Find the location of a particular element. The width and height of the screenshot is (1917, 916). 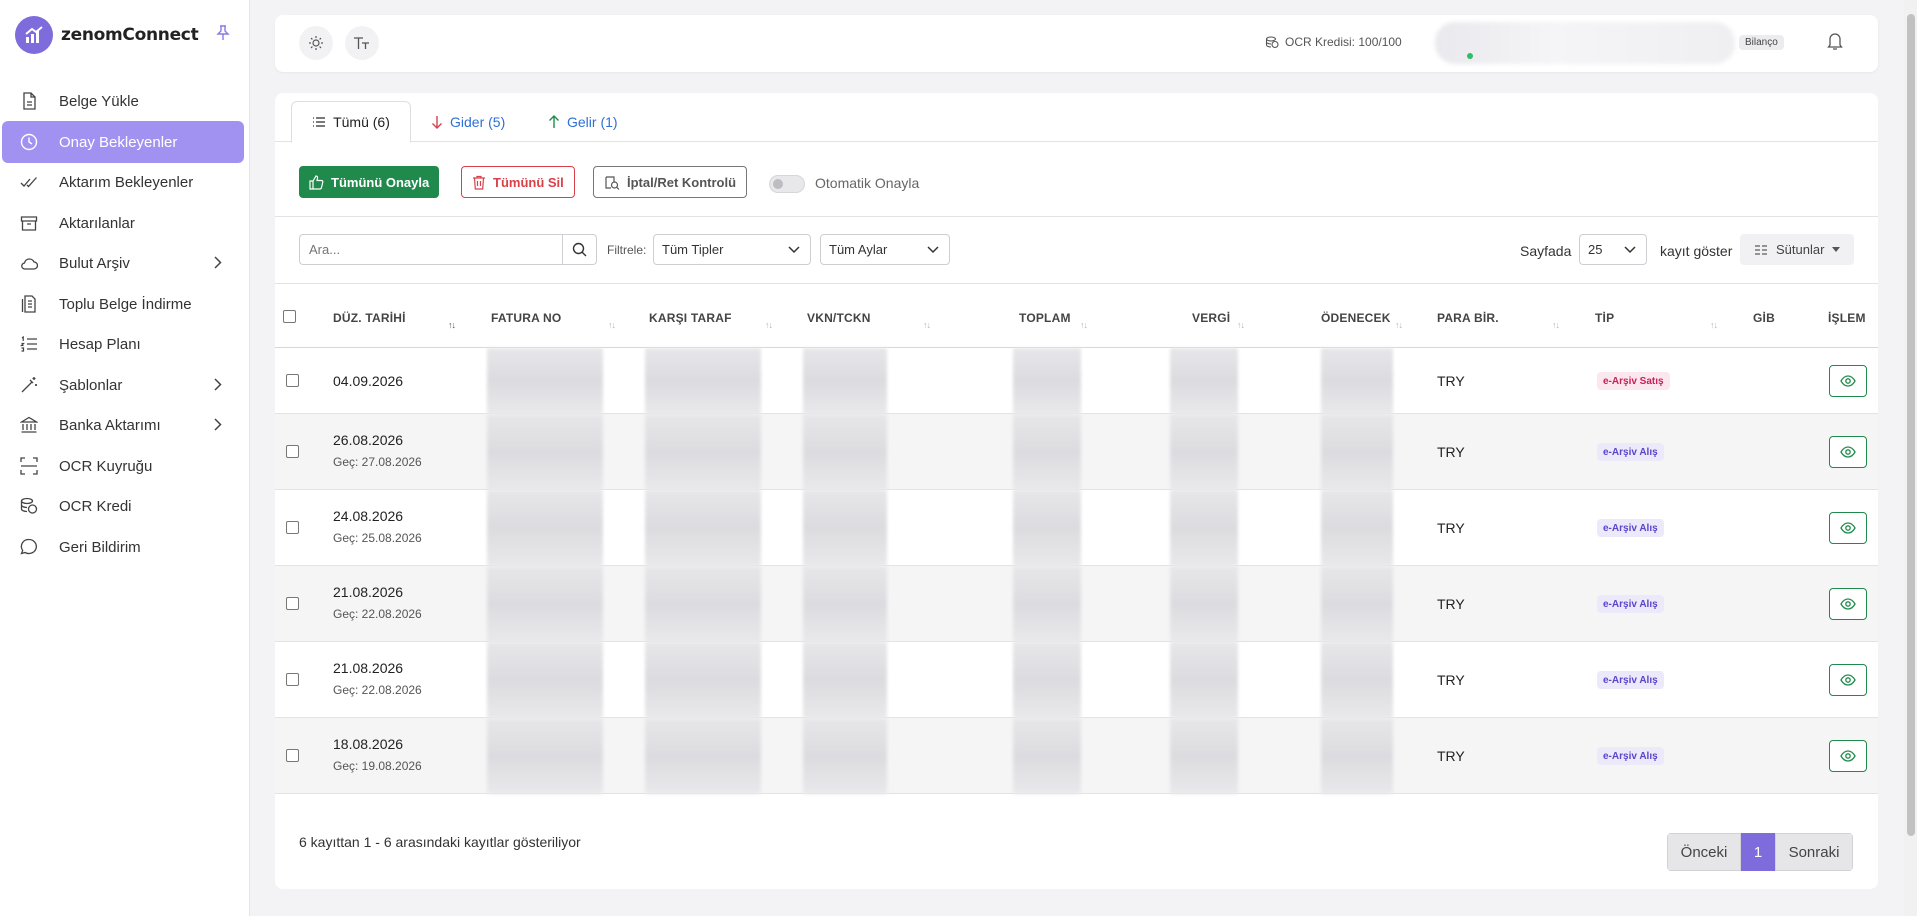

tab-expense: Gider (5) is located at coordinates (468, 121).